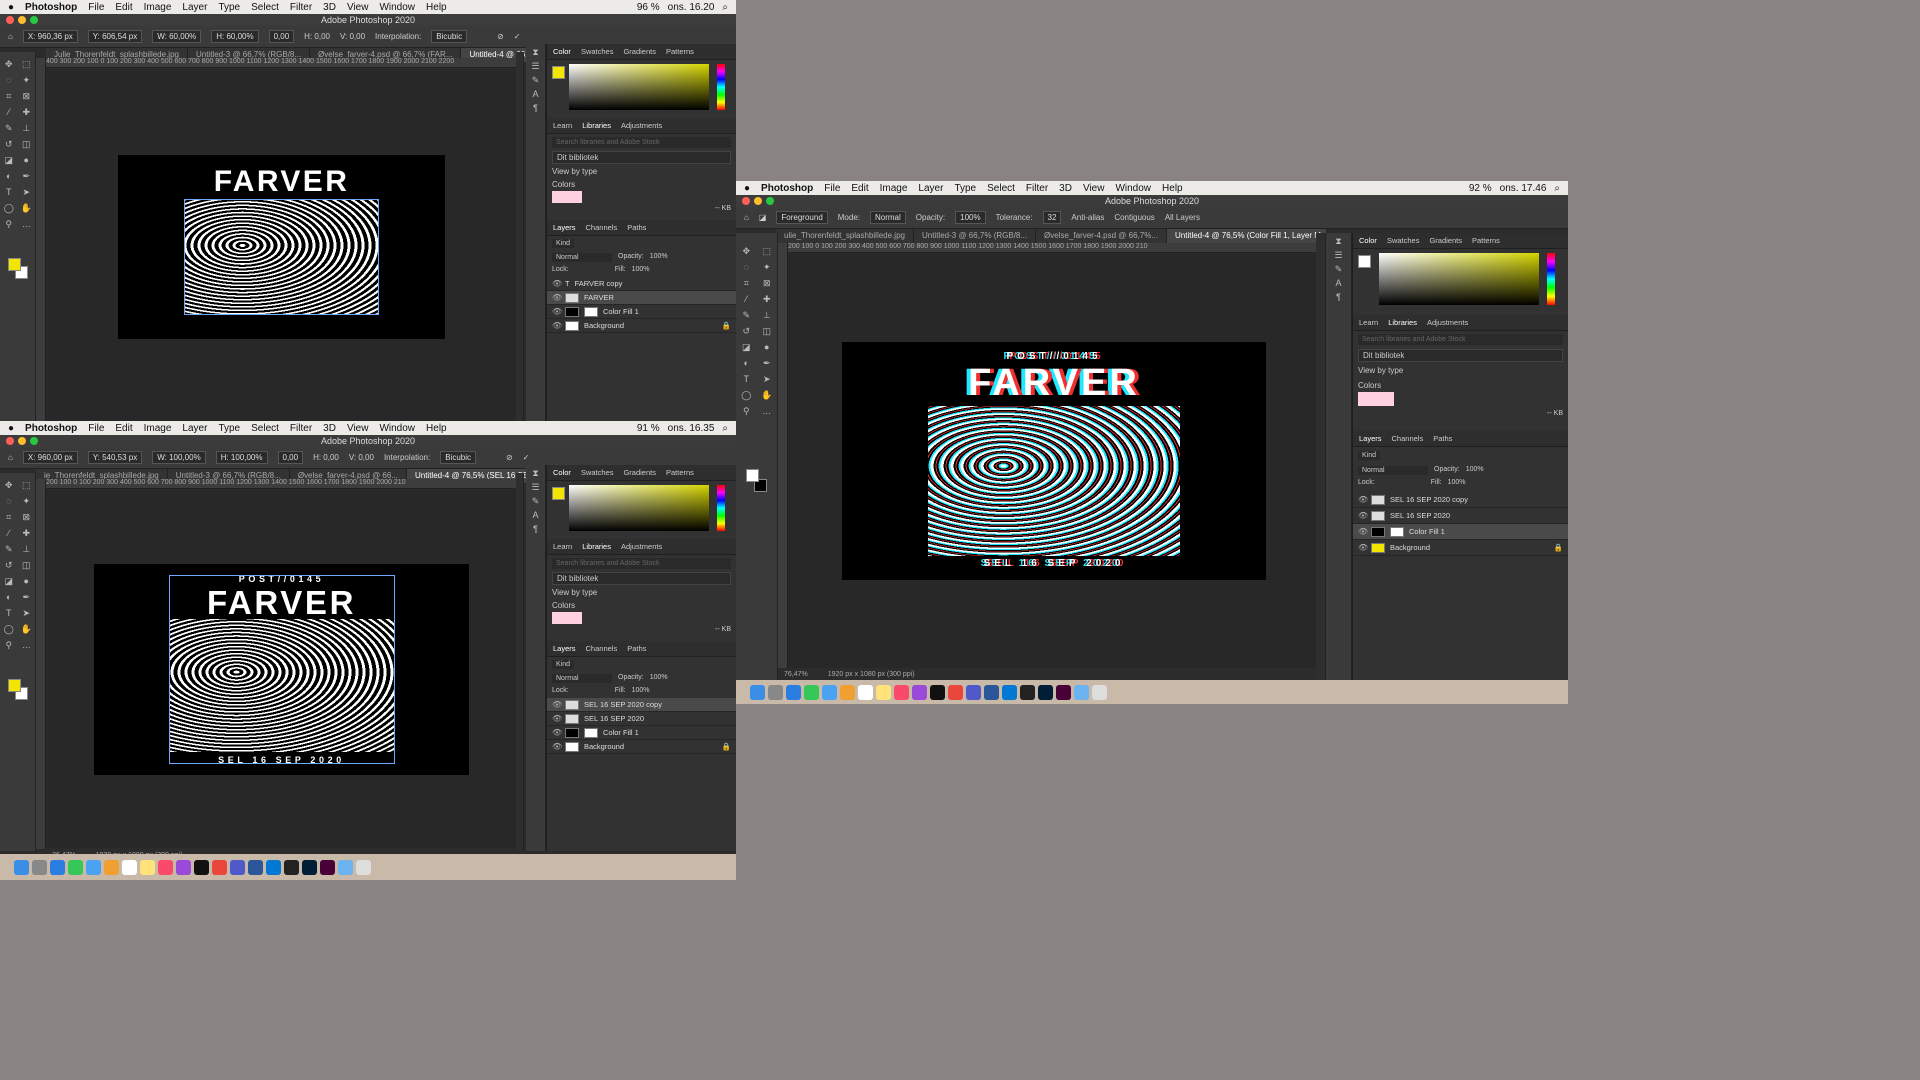 Image resolution: width=1920 pixels, height=1080 pixels. What do you see at coordinates (636, 648) in the screenshot?
I see `tab-paths: Paths` at bounding box center [636, 648].